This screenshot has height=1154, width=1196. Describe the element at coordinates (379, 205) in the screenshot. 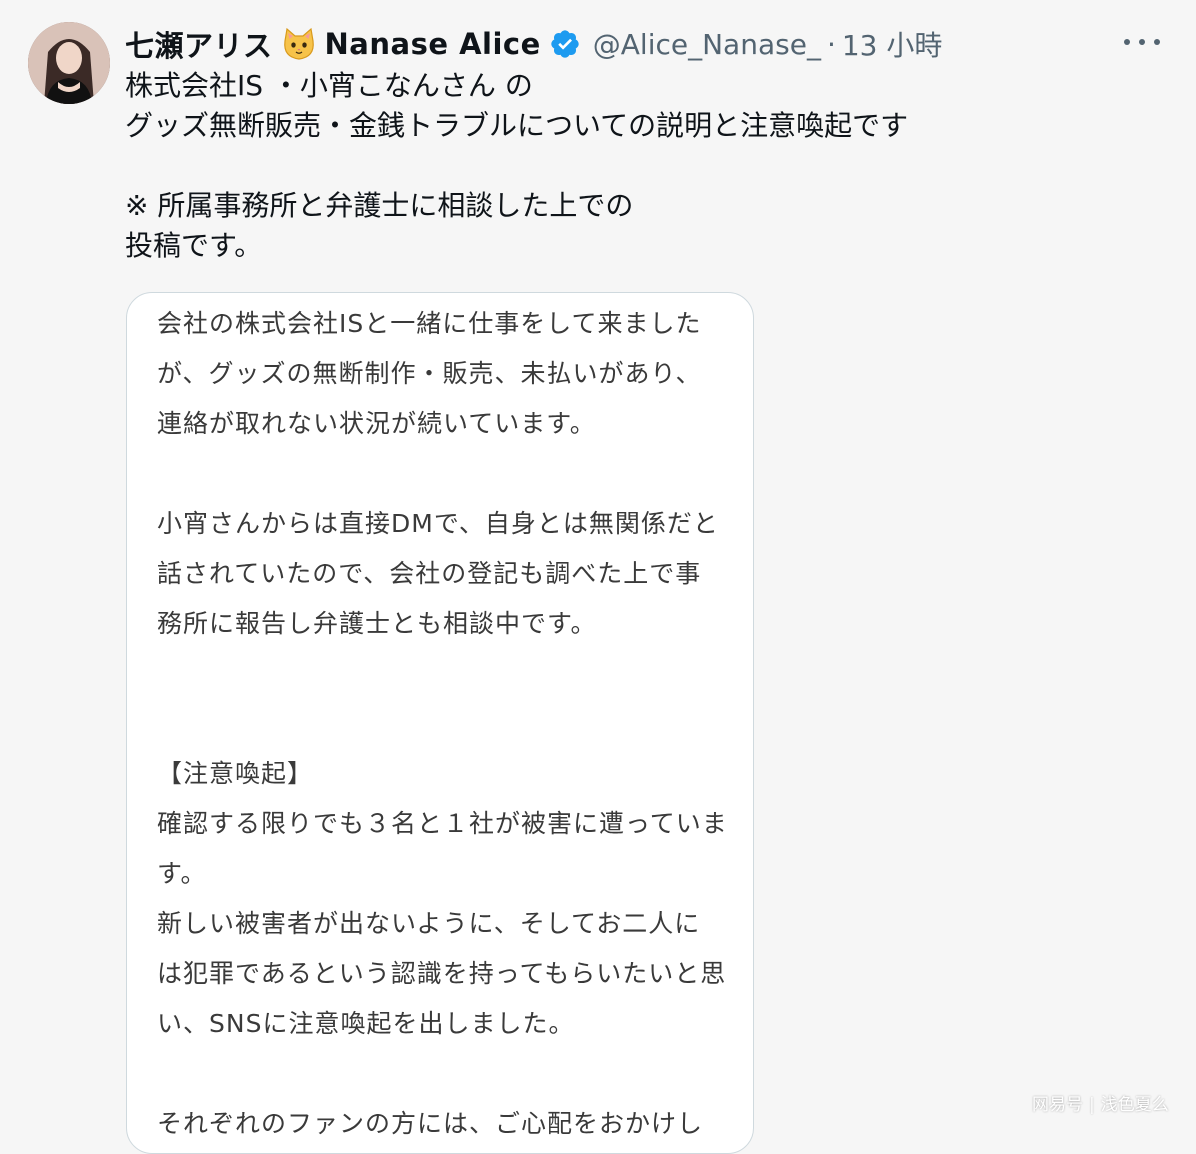

I see `tweet-text-line: ※ 所属事務所と弁護士に相談した上での` at that location.